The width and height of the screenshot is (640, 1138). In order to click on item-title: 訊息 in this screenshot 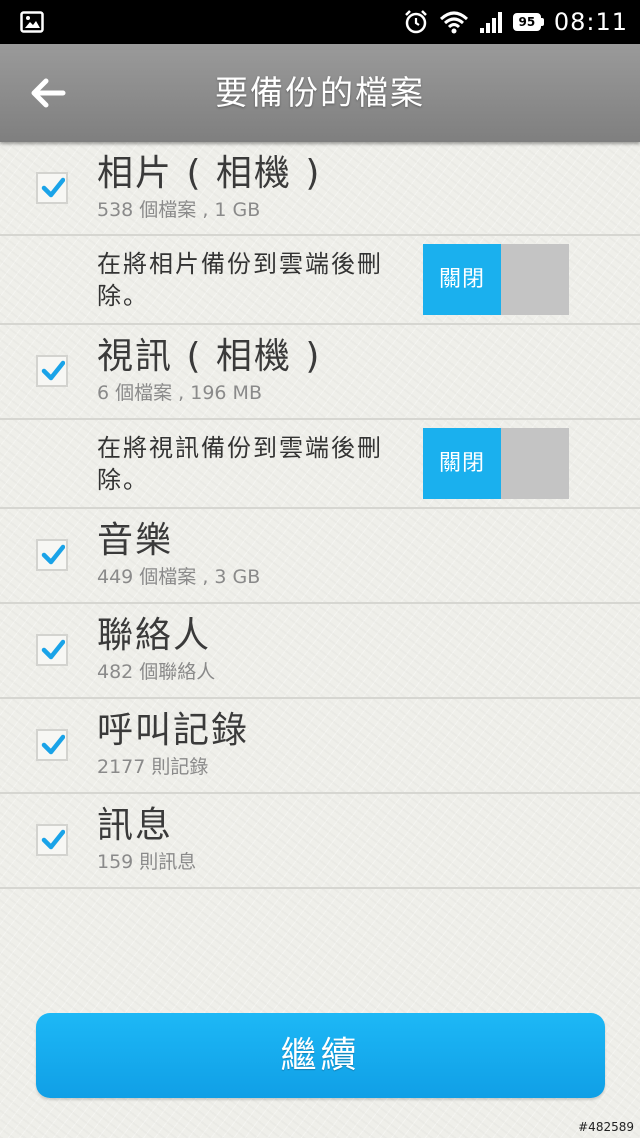, I will do `click(135, 825)`.